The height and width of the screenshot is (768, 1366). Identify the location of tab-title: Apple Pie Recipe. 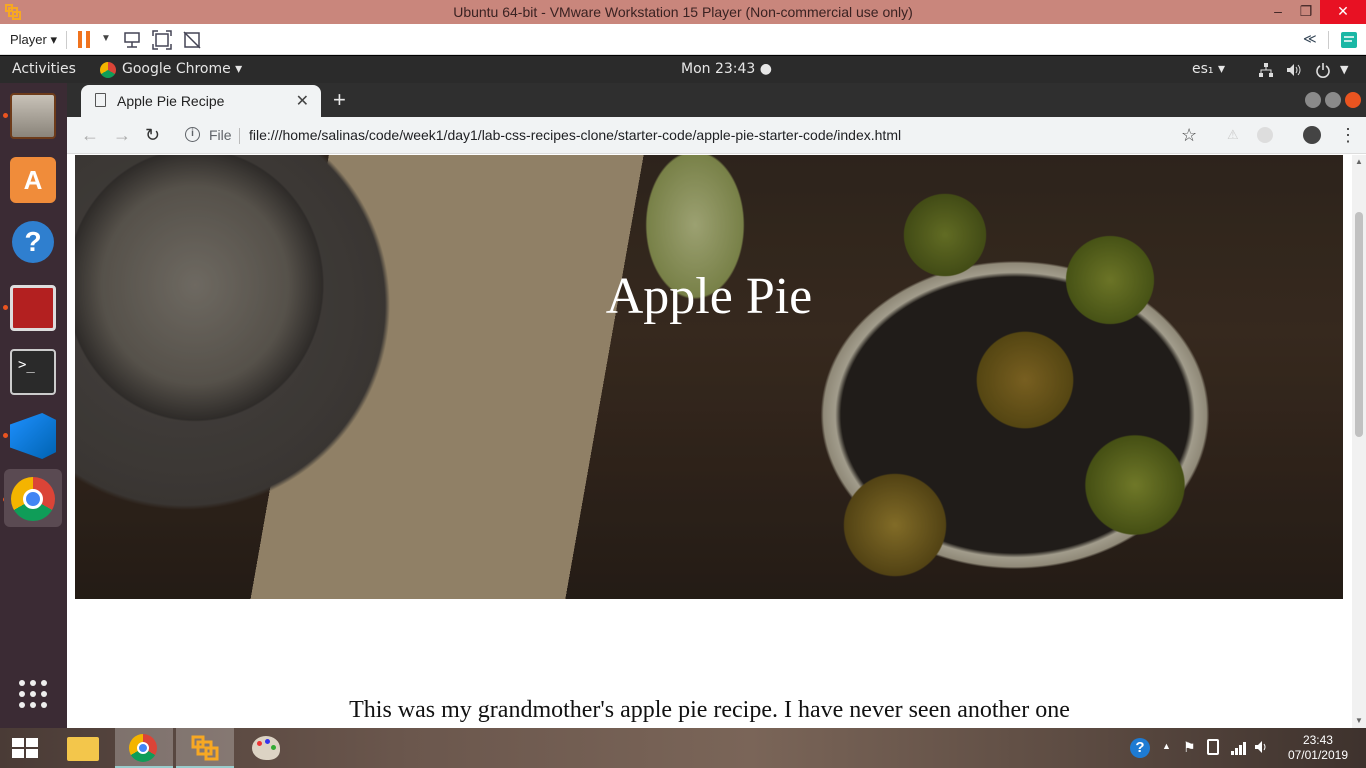
(171, 101).